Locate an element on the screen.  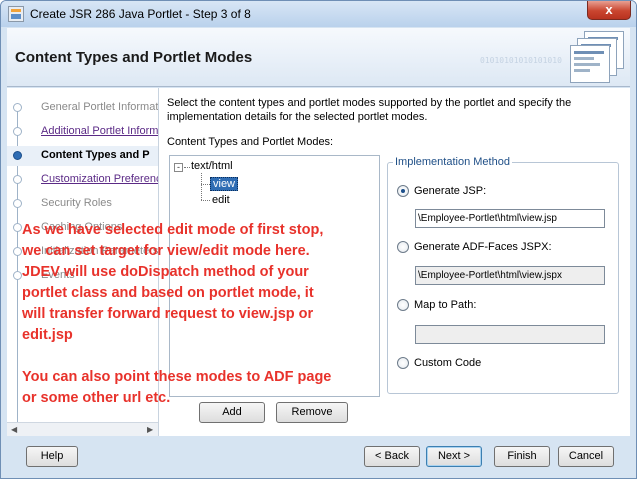
annotation-line: or some other url etc. is located at coordinates (96, 398).